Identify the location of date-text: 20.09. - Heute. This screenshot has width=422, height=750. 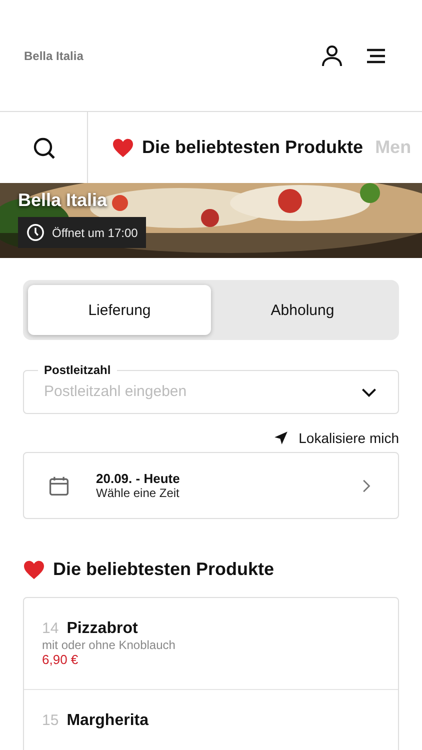
(138, 478).